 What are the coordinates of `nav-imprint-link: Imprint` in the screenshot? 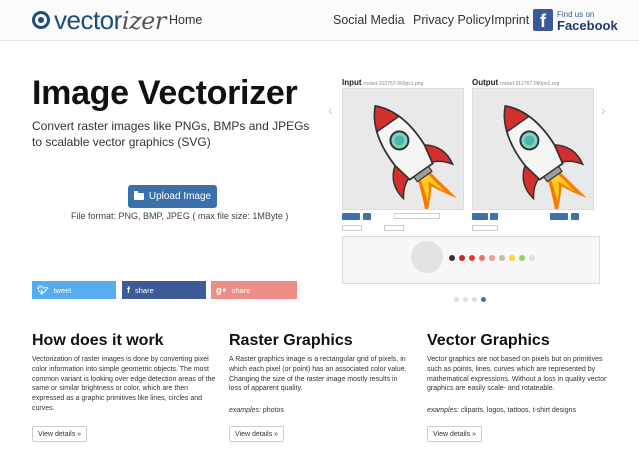 It's located at (510, 20).